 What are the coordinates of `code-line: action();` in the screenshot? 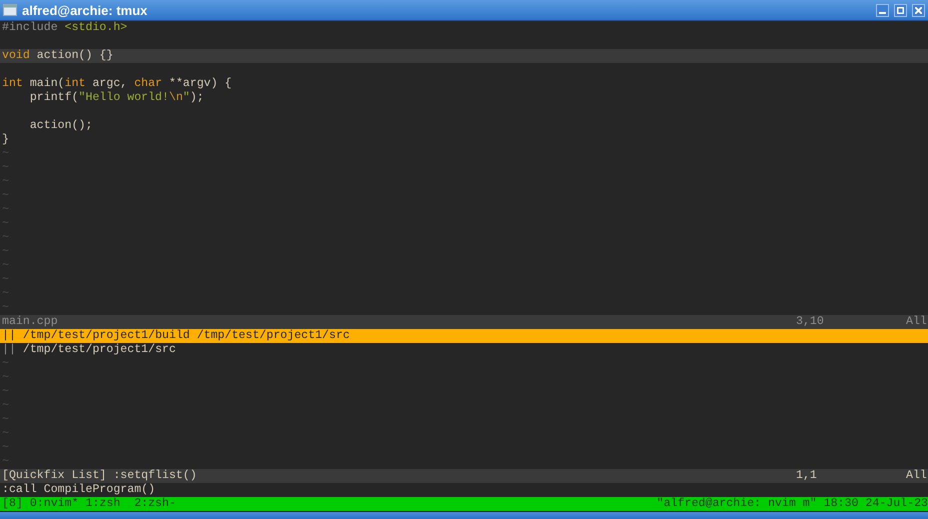 It's located at (61, 126).